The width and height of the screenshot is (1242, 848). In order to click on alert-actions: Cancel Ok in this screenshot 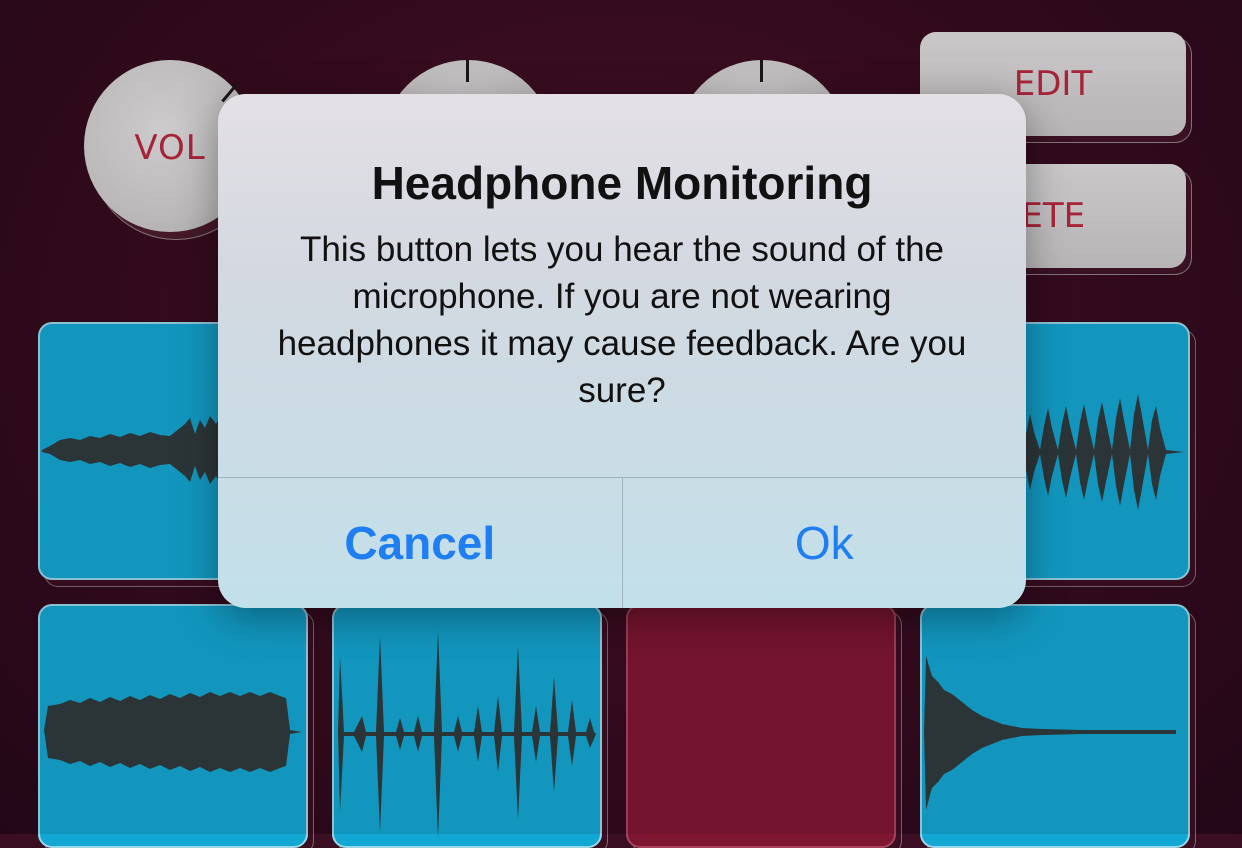, I will do `click(622, 542)`.